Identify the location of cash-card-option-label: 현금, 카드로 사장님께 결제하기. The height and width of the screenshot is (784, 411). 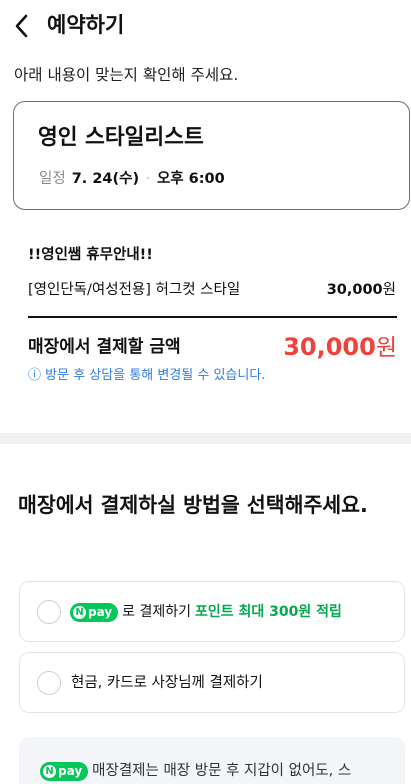
(167, 683).